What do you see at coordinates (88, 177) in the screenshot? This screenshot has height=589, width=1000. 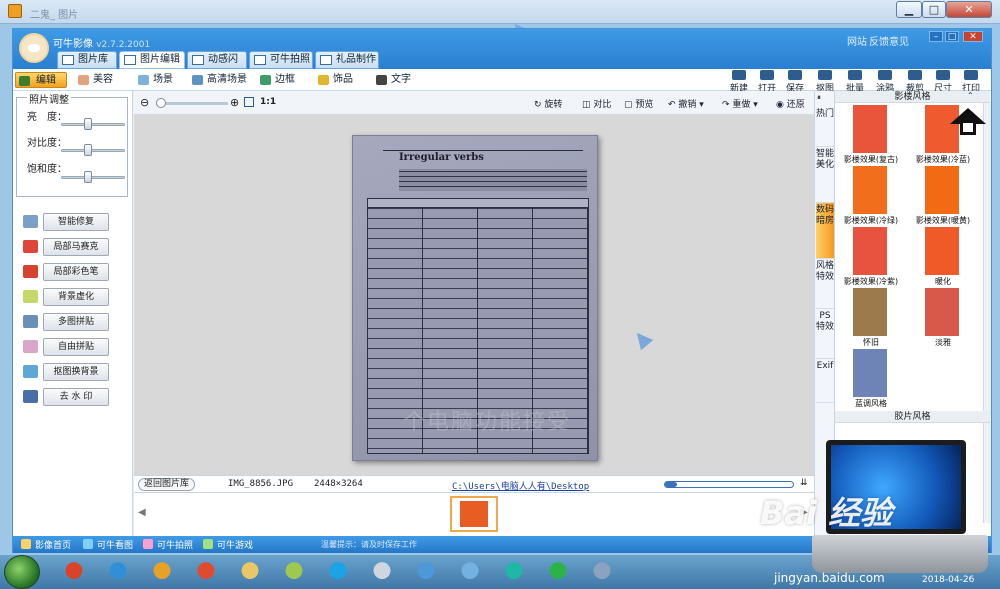 I see `saturation-knob` at bounding box center [88, 177].